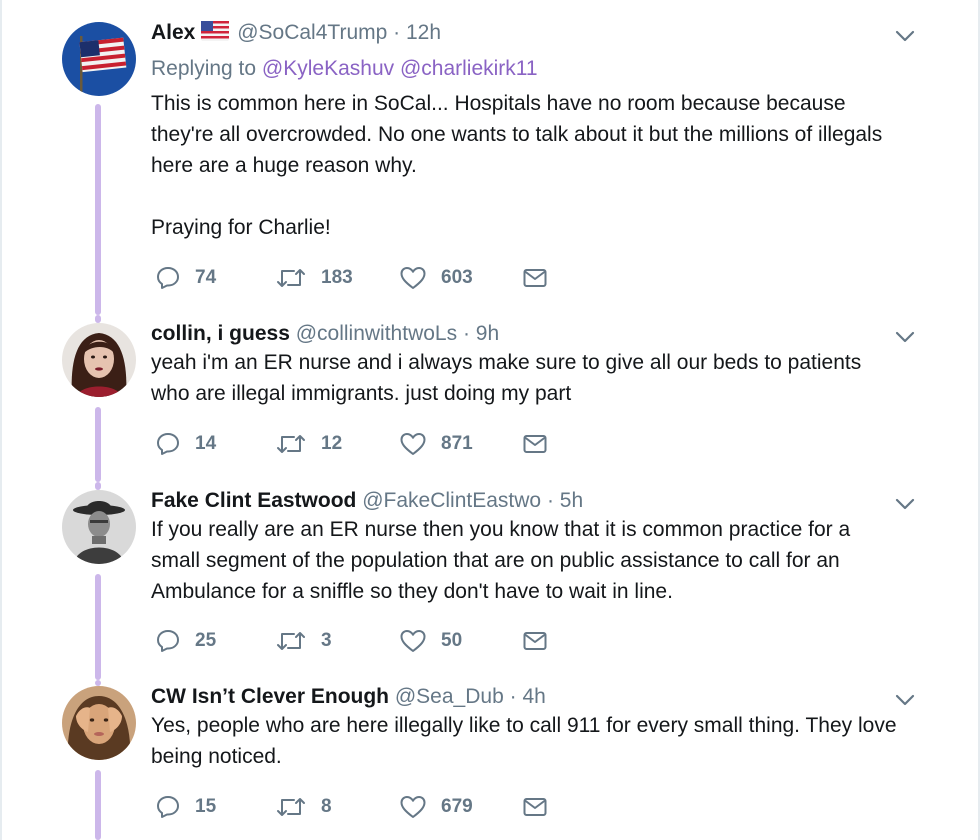 The height and width of the screenshot is (840, 980). What do you see at coordinates (185, 641) in the screenshot?
I see `reply-button: 25` at bounding box center [185, 641].